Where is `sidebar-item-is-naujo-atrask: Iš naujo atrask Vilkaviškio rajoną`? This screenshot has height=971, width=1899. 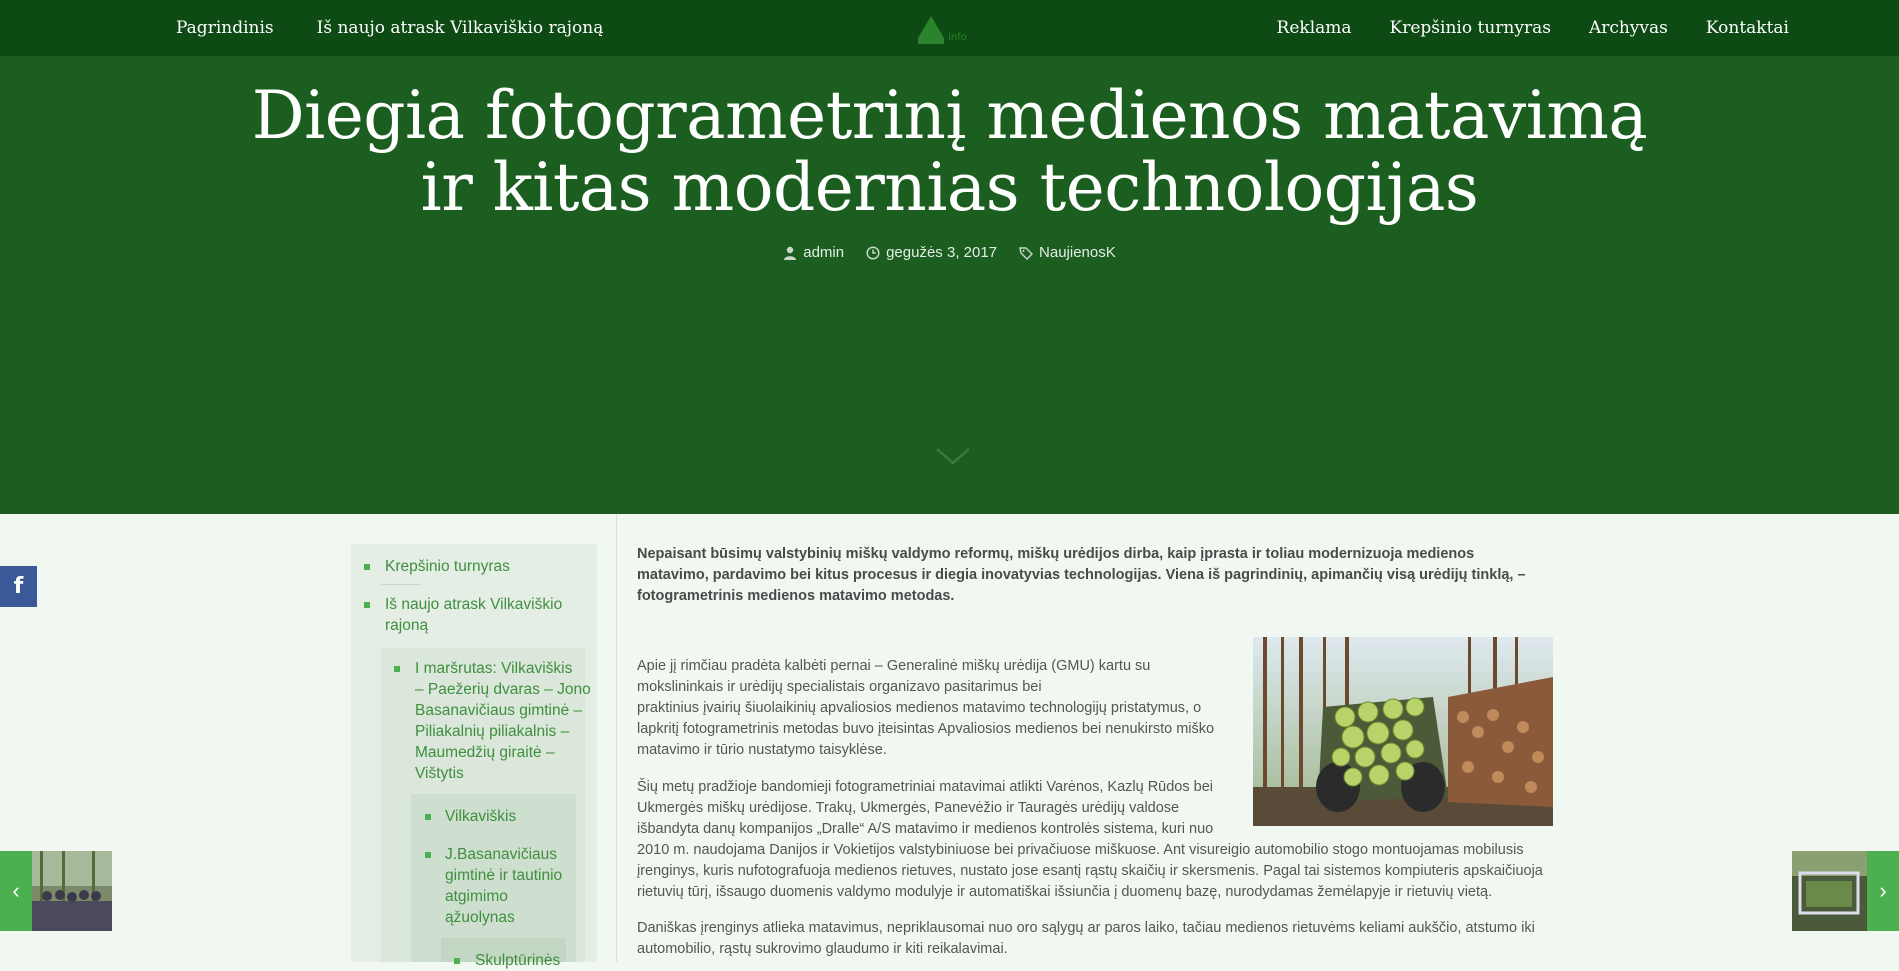 sidebar-item-is-naujo-atrask: Iš naujo atrask Vilkaviškio rajoną is located at coordinates (473, 615).